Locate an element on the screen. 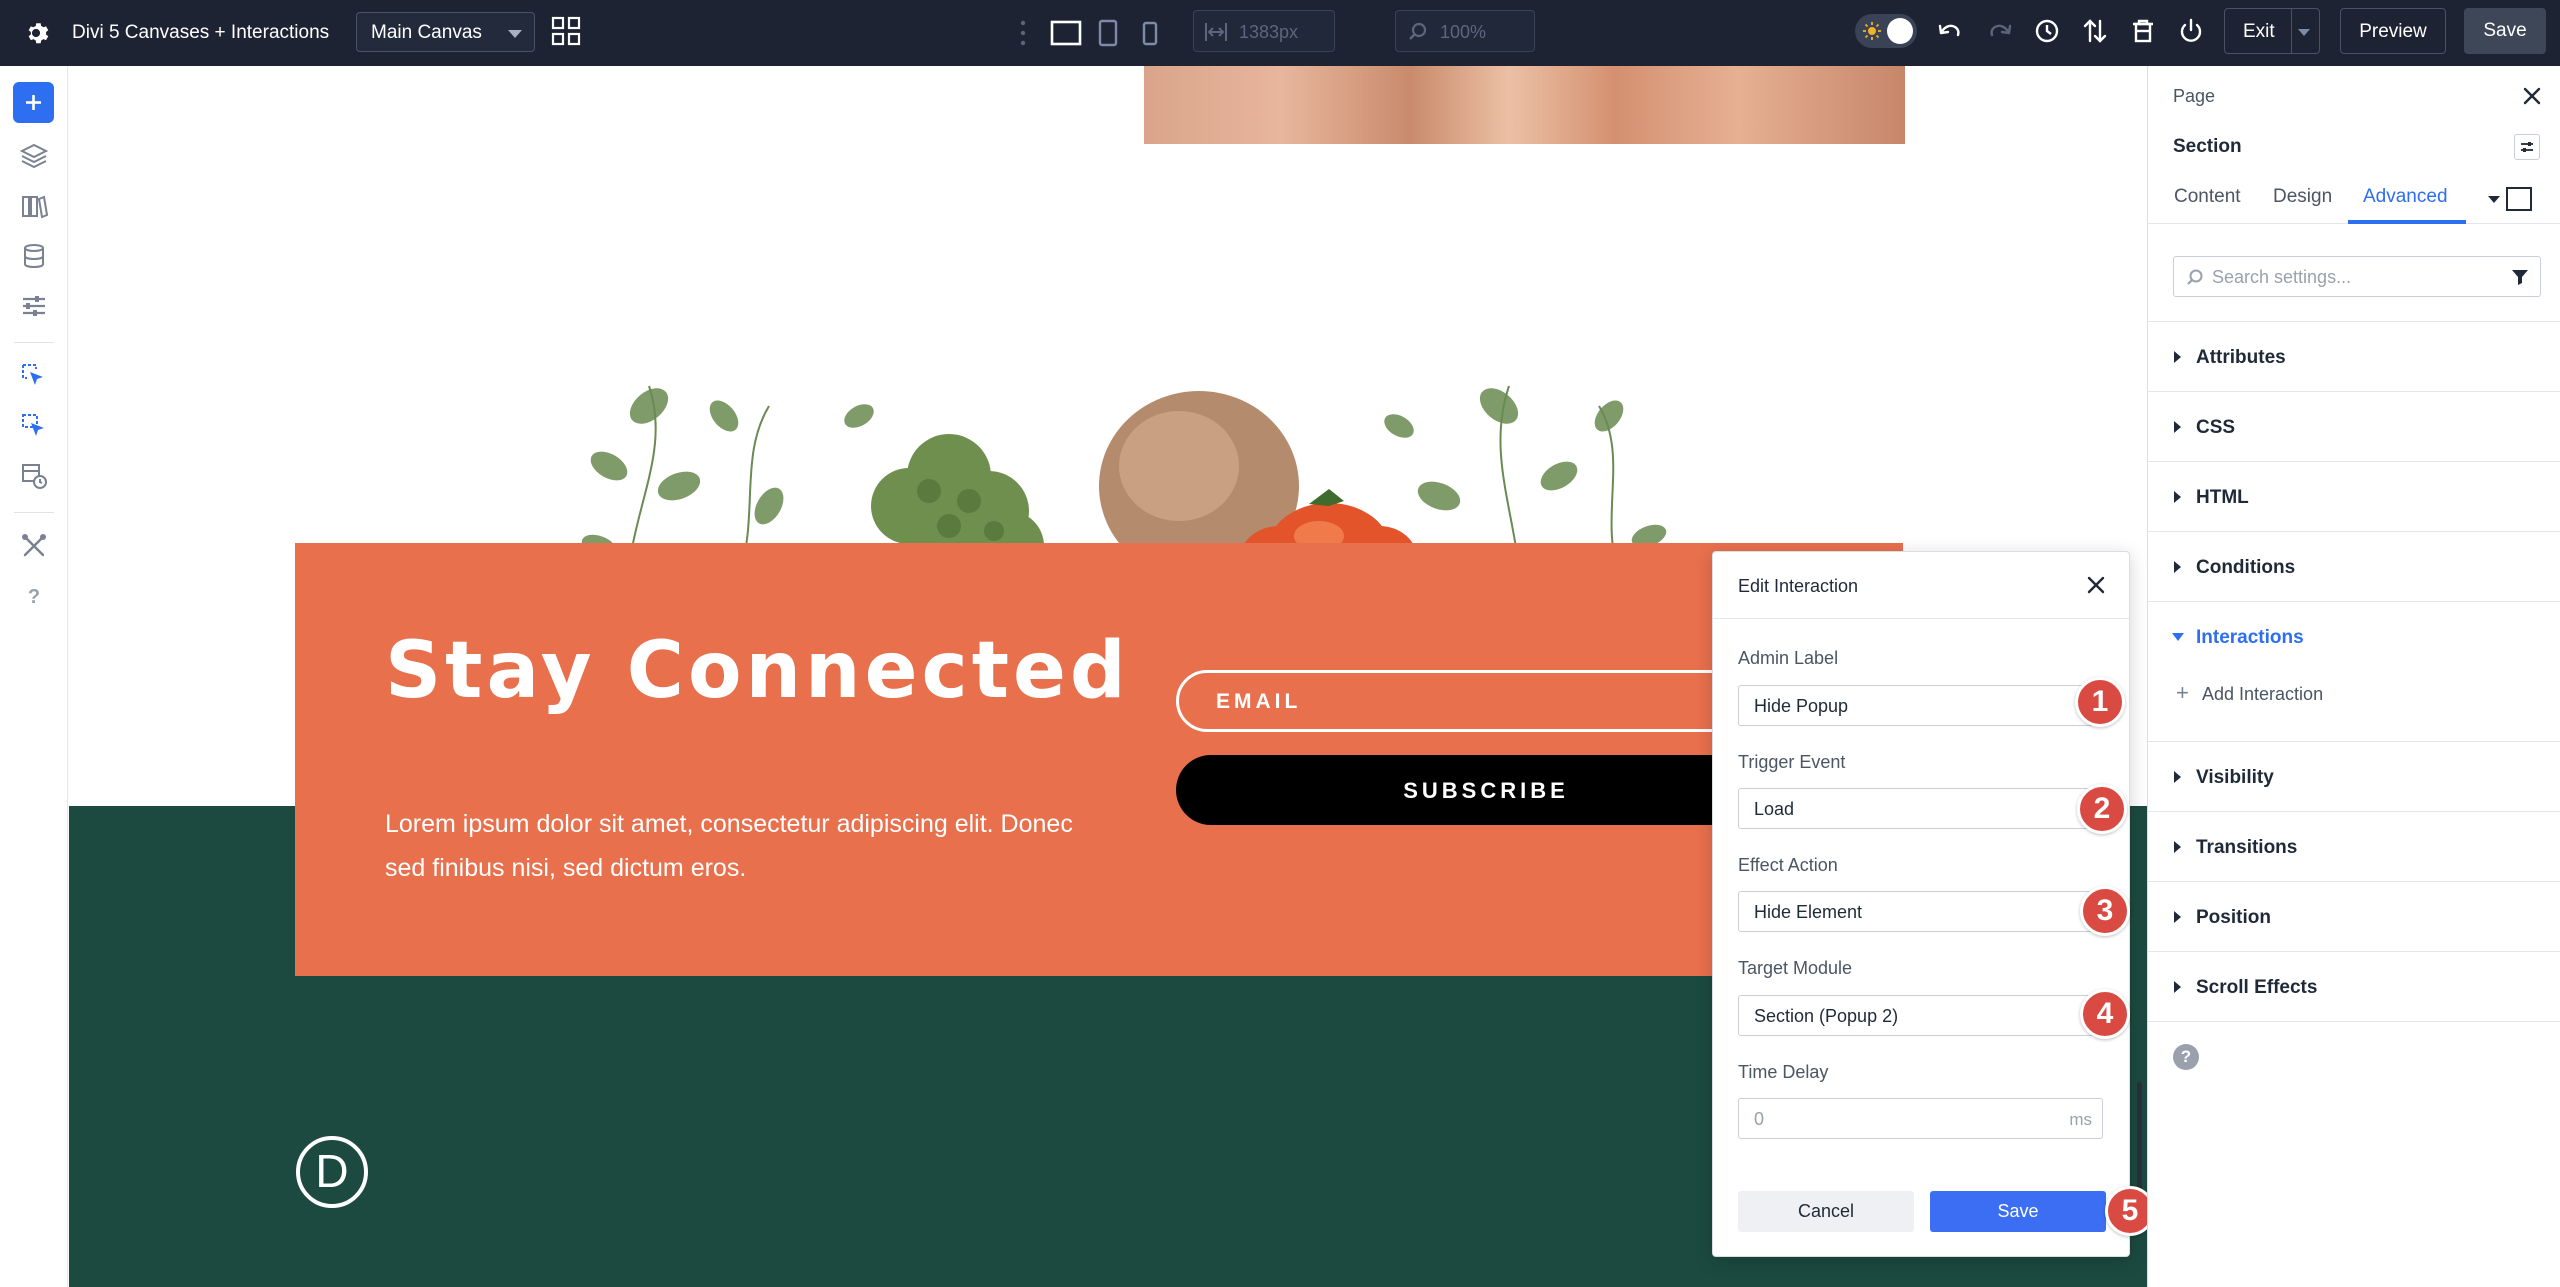 The width and height of the screenshot is (2560, 1287). tab-advanced: Advanced is located at coordinates (2405, 197).